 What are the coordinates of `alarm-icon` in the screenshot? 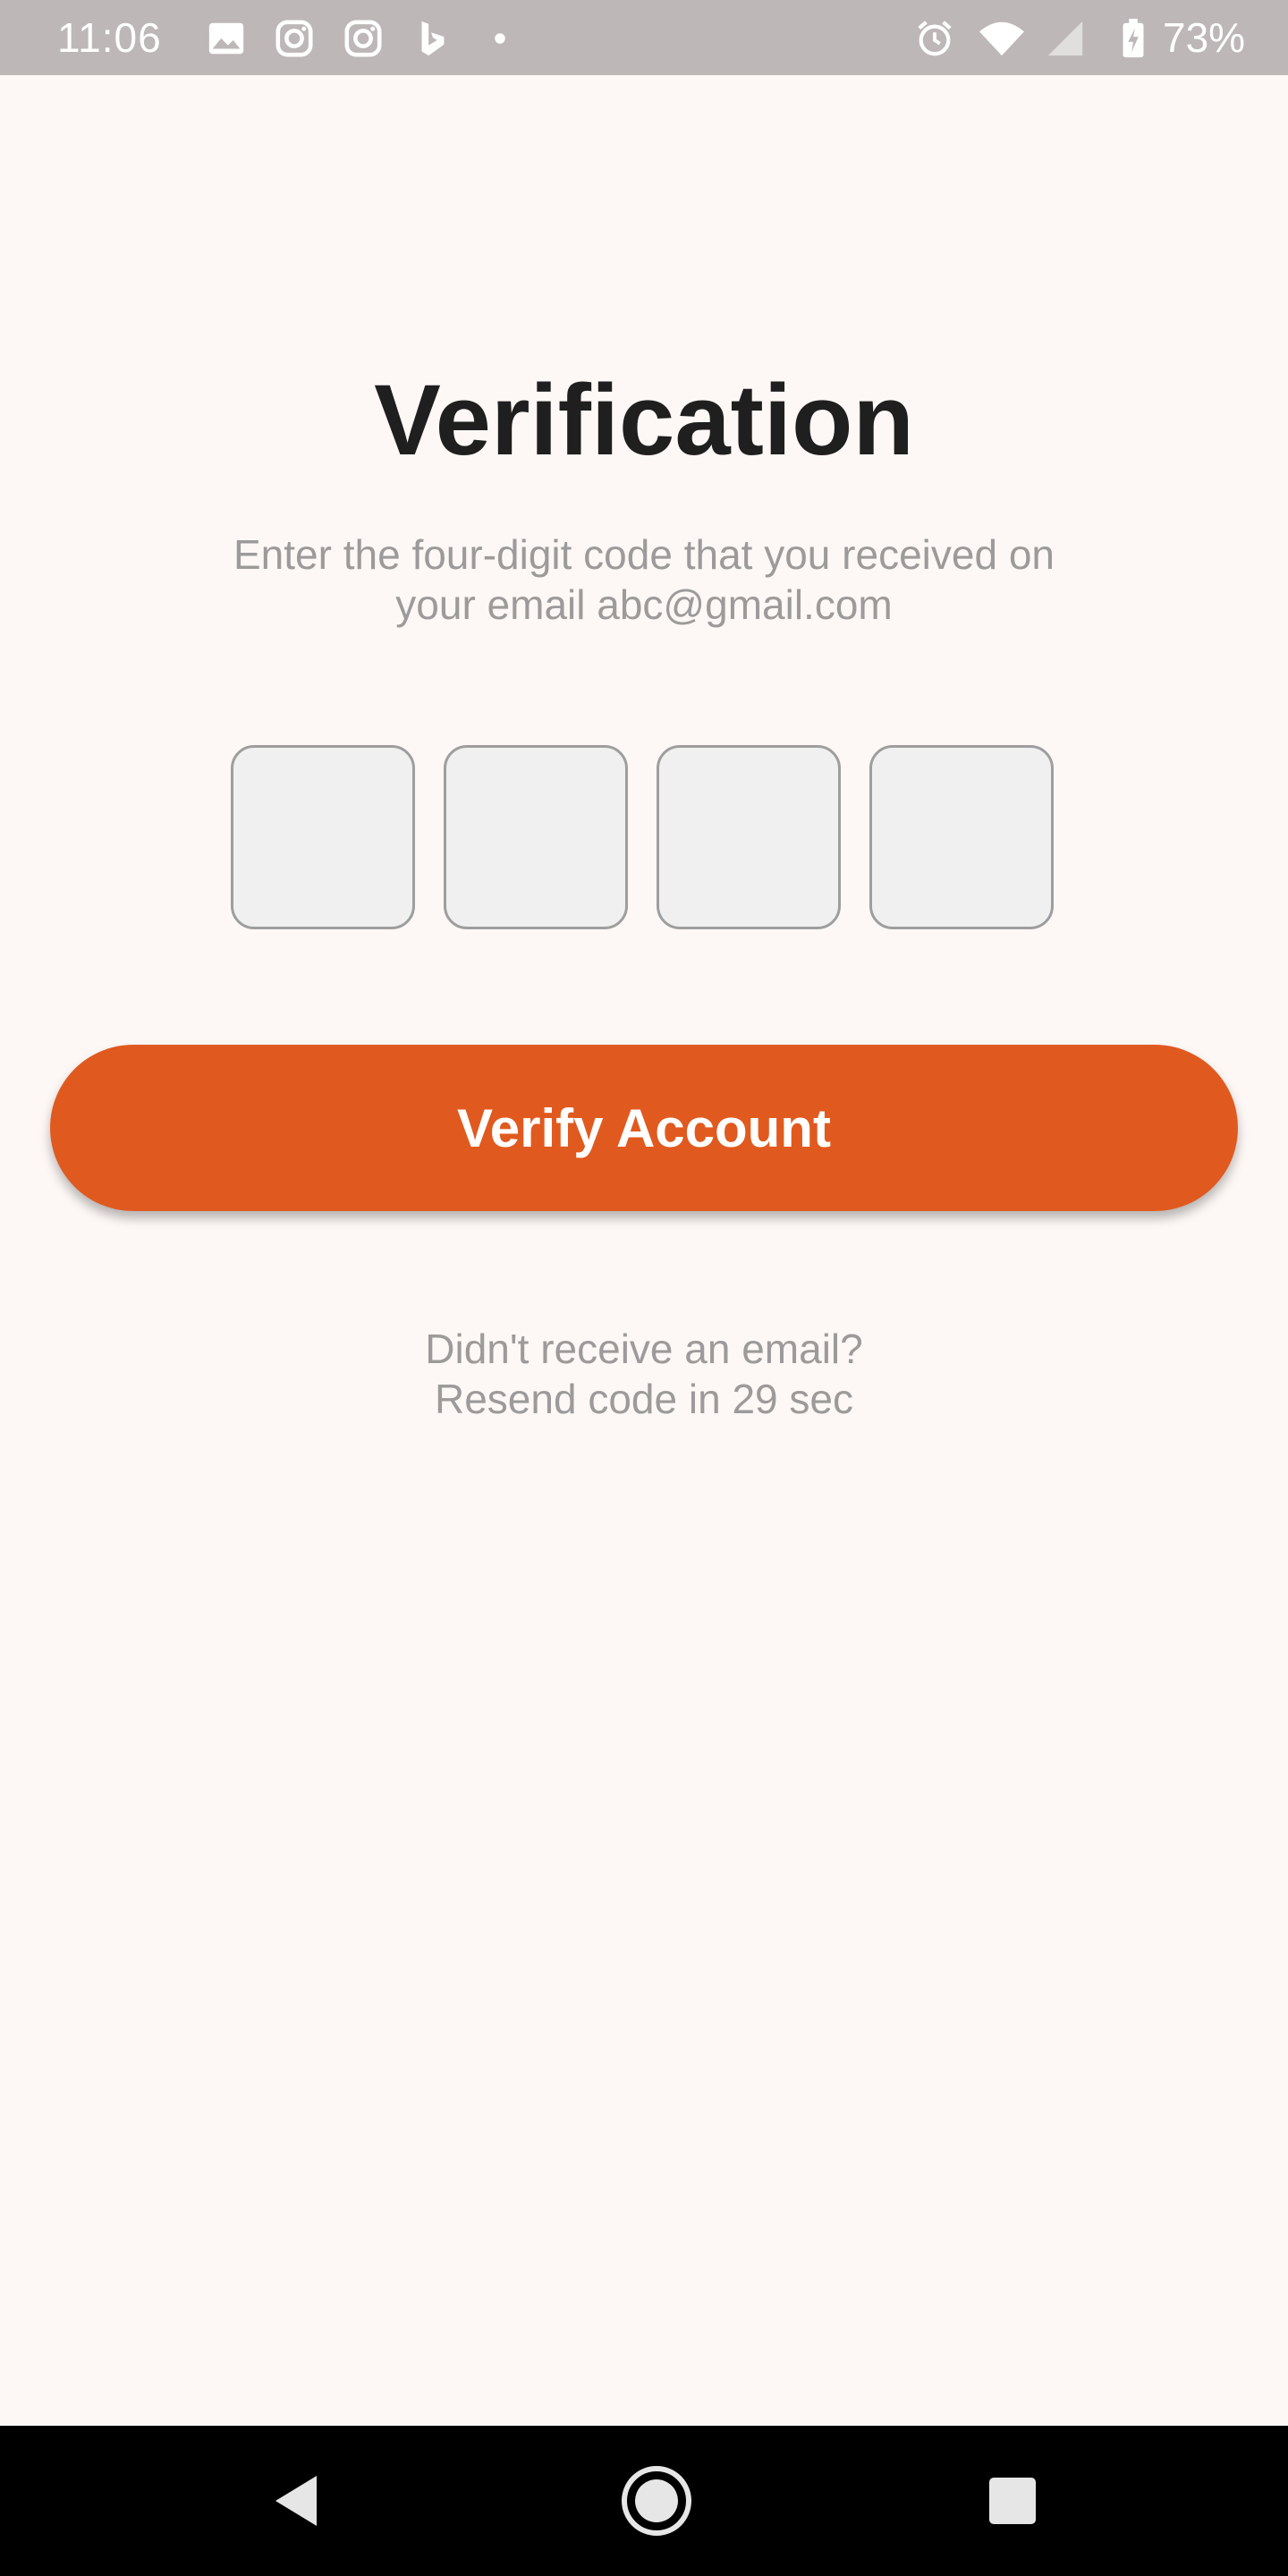 It's located at (935, 38).